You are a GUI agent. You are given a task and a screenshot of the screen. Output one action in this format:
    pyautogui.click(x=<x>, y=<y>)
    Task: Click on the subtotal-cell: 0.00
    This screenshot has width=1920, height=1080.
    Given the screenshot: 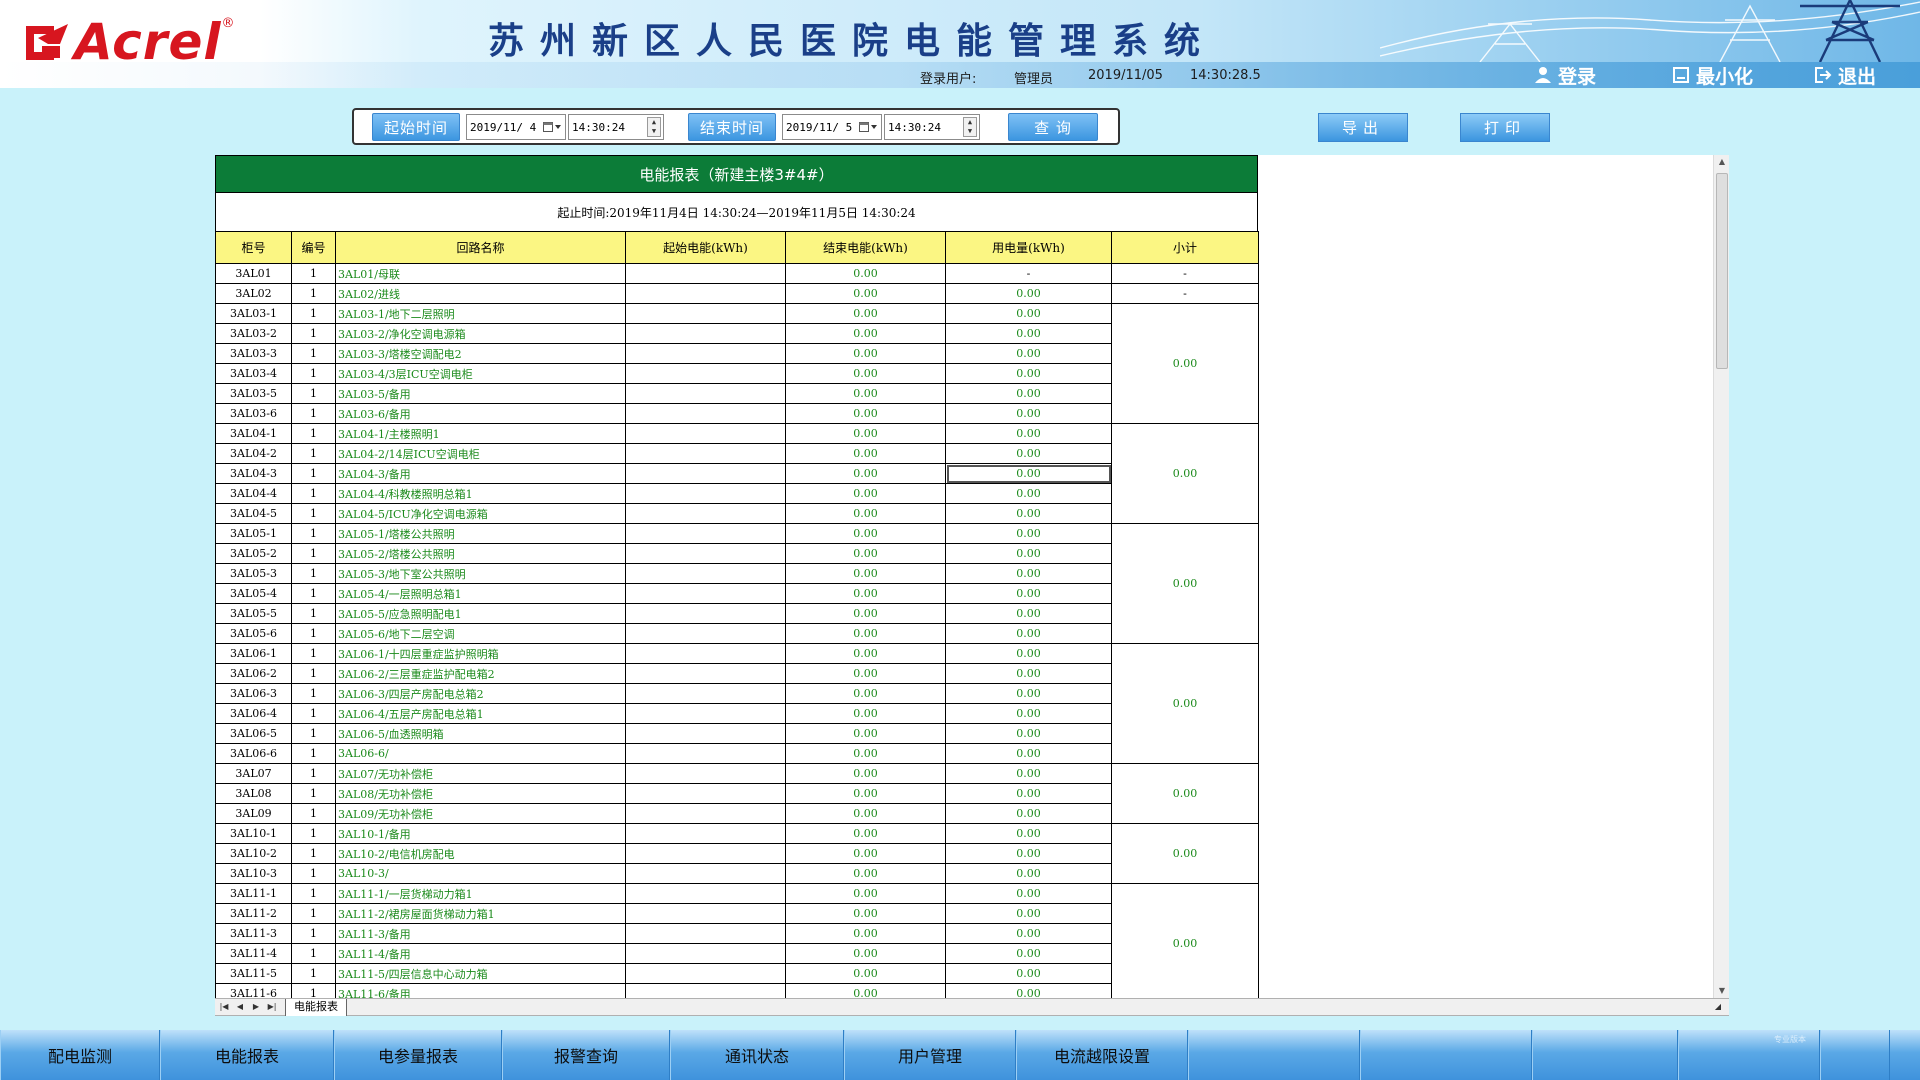 What is the action you would take?
    pyautogui.click(x=1185, y=473)
    